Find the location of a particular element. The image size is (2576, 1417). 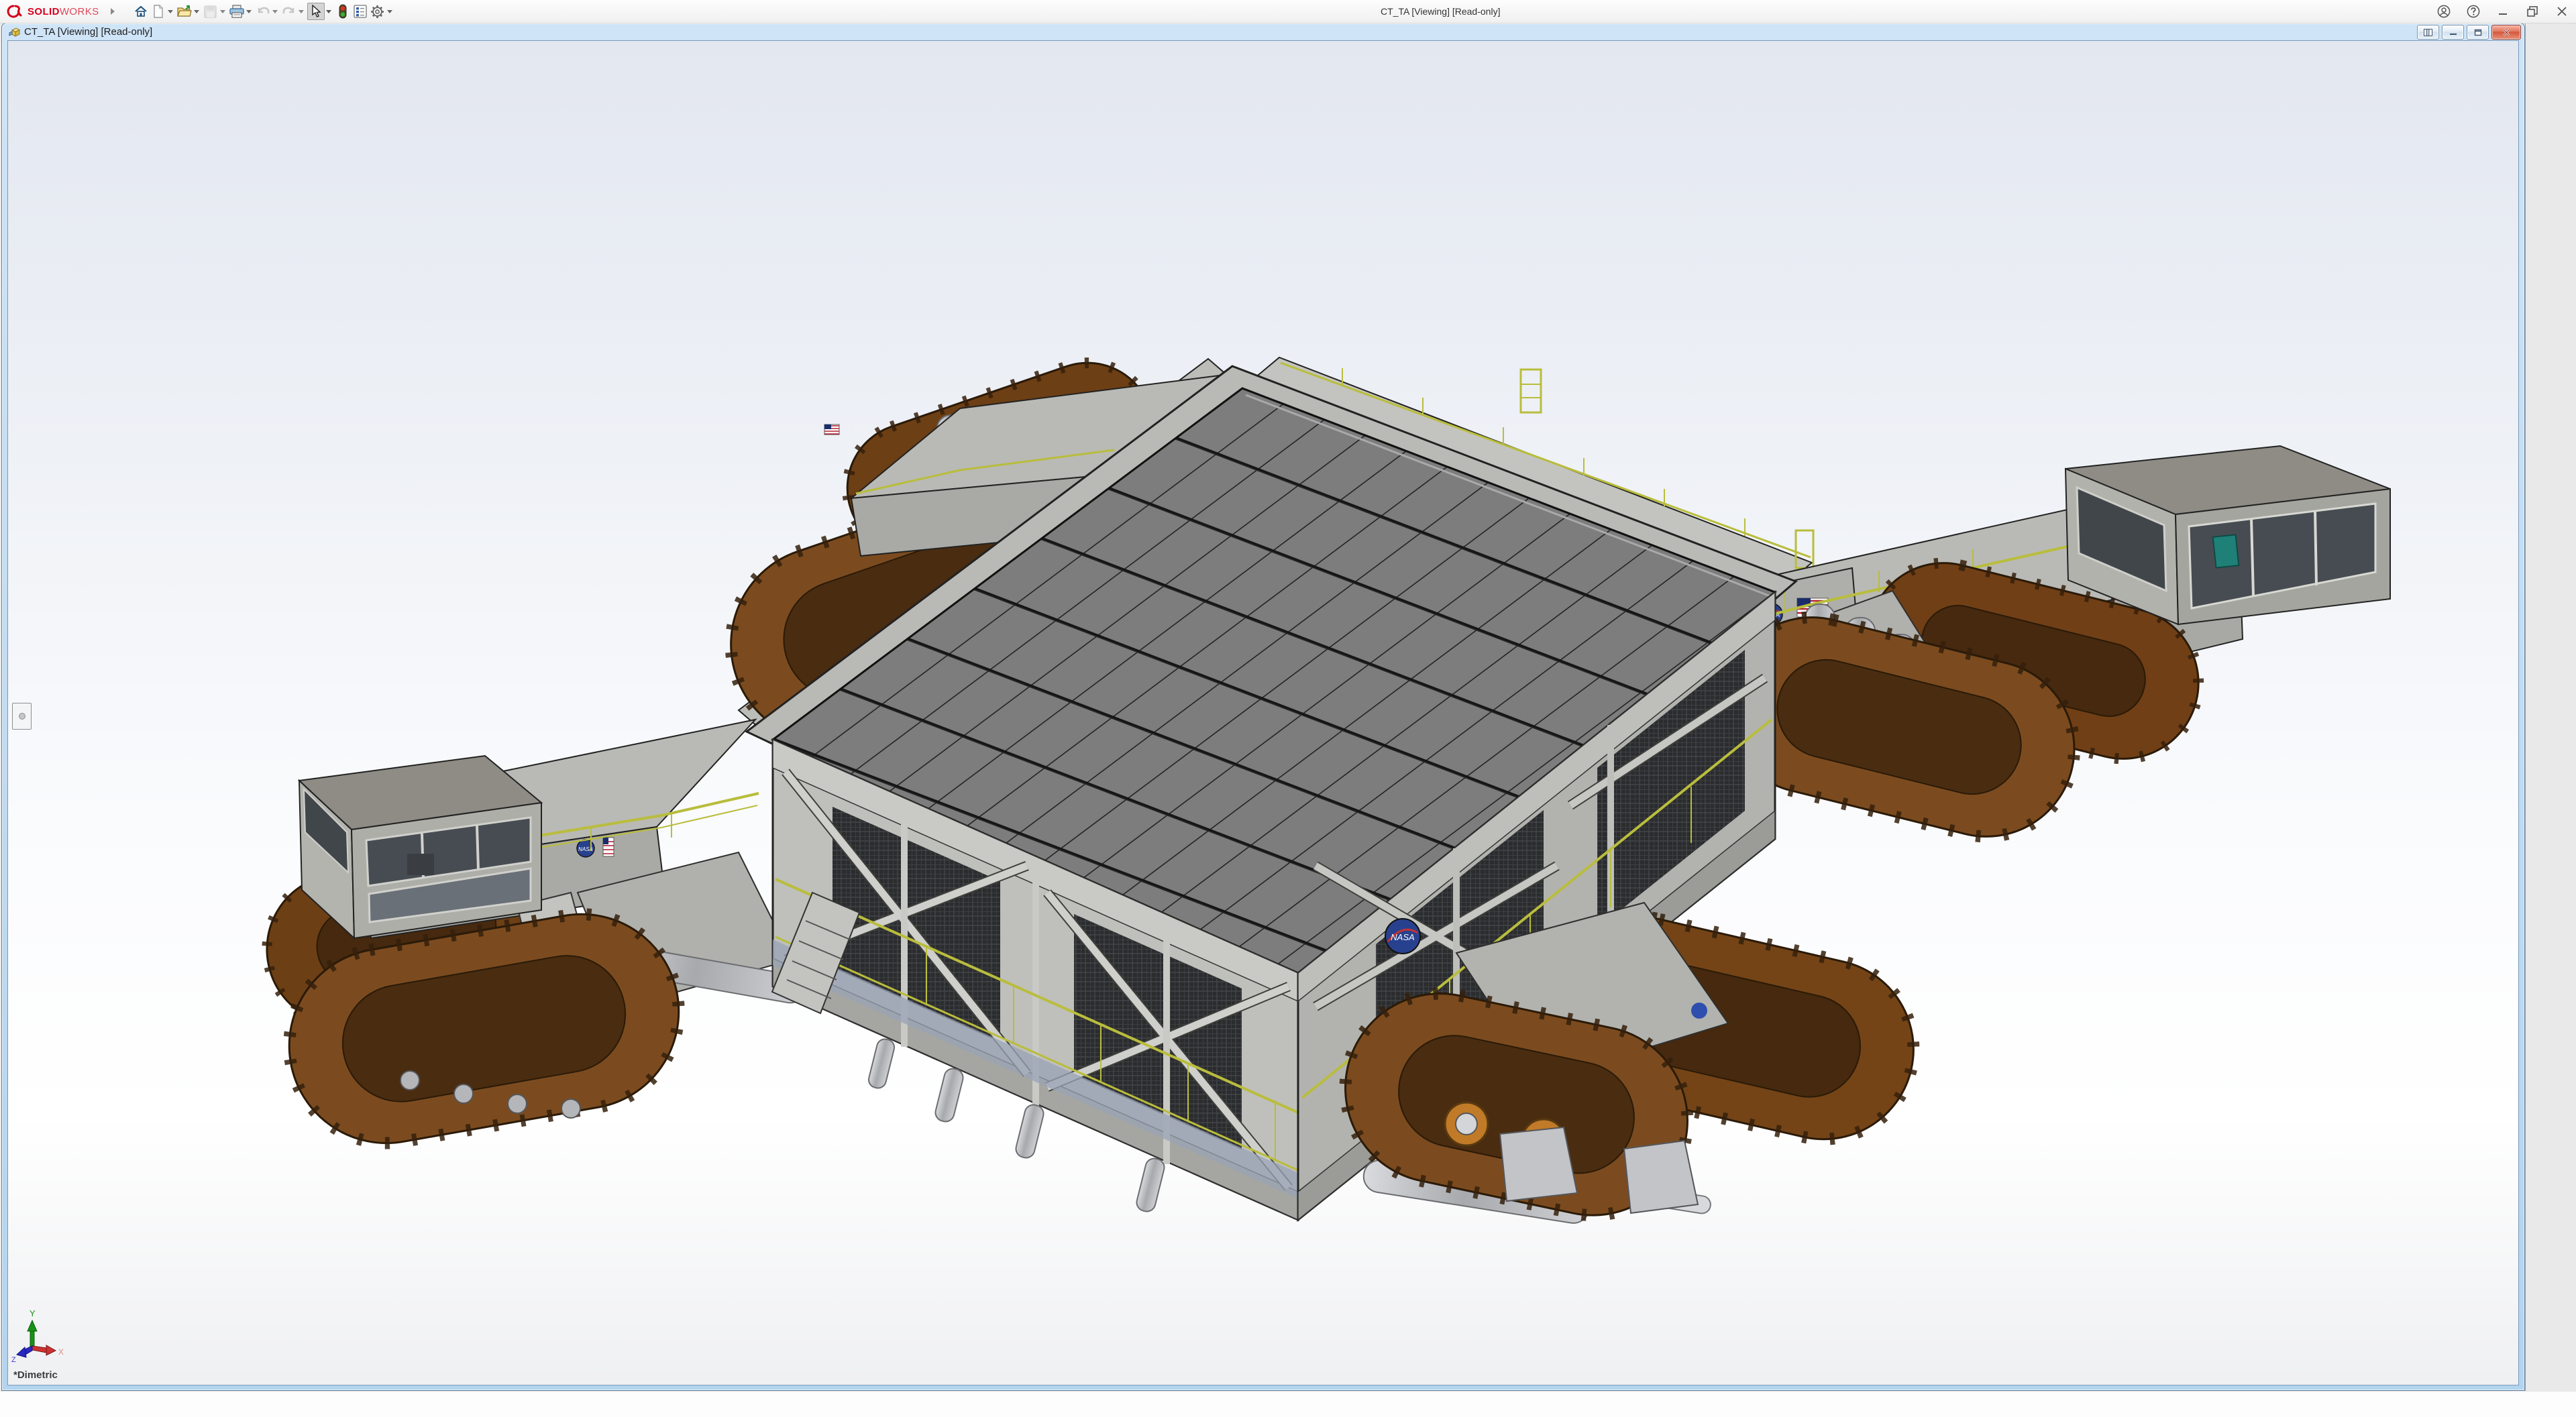

control-cab-left is located at coordinates (420, 847).